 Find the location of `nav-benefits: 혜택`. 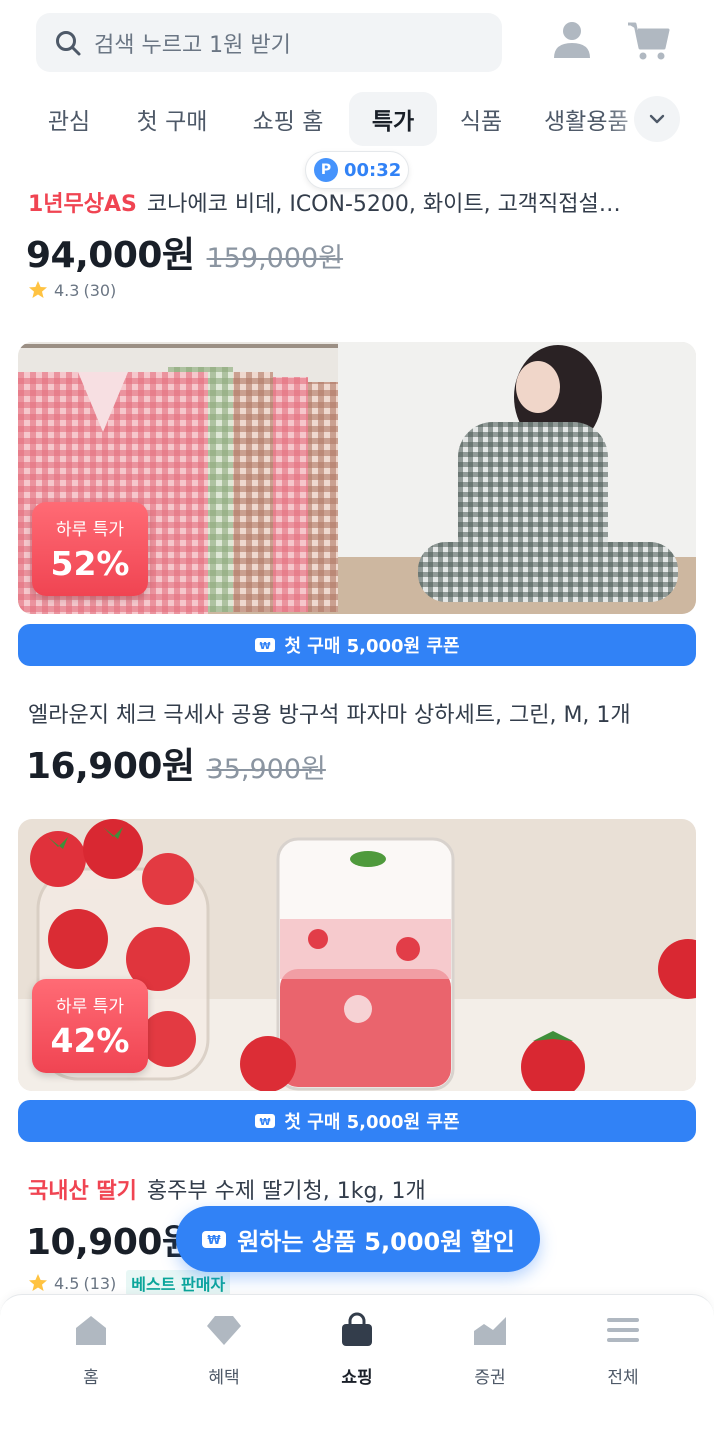

nav-benefits: 혜택 is located at coordinates (224, 1345).